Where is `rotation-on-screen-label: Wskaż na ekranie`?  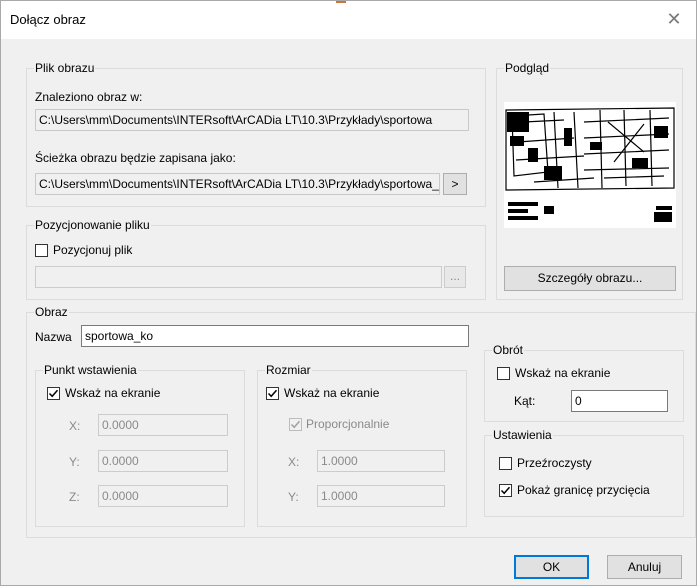
rotation-on-screen-label: Wskaż na ekranie is located at coordinates (563, 373).